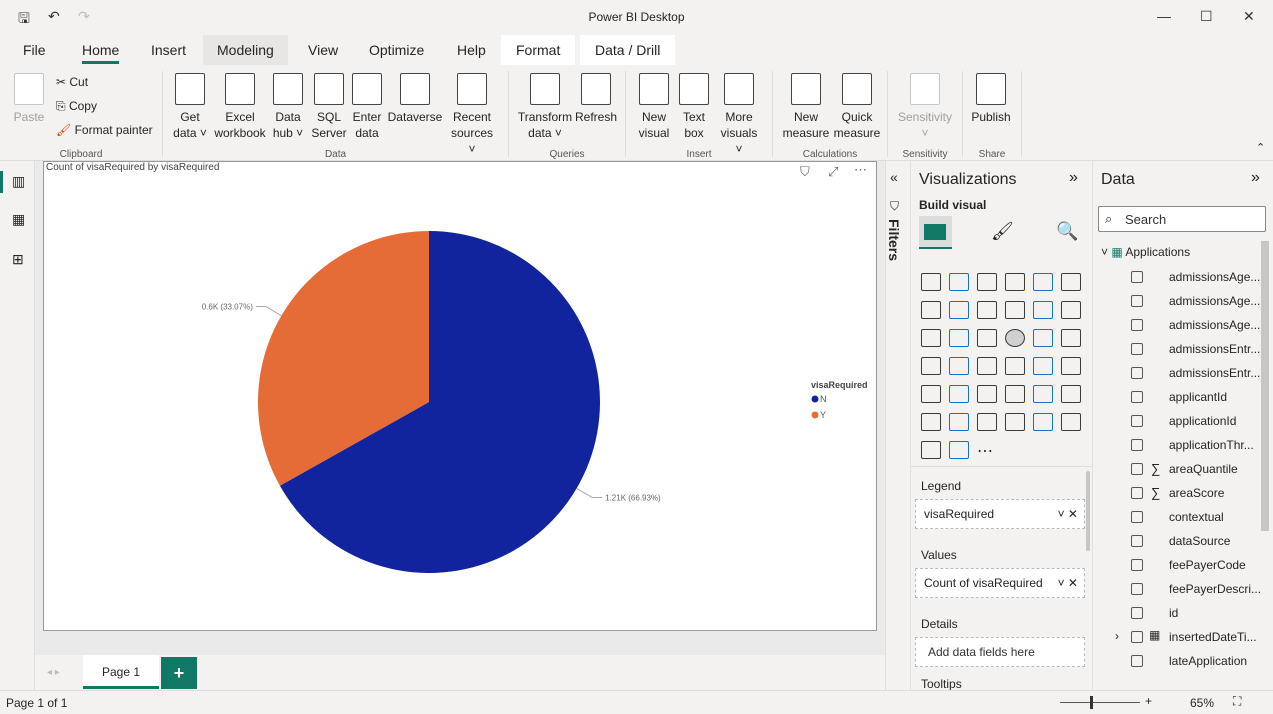 Image resolution: width=1273 pixels, height=714 pixels. I want to click on field-item: contextual, so click(1178, 519).